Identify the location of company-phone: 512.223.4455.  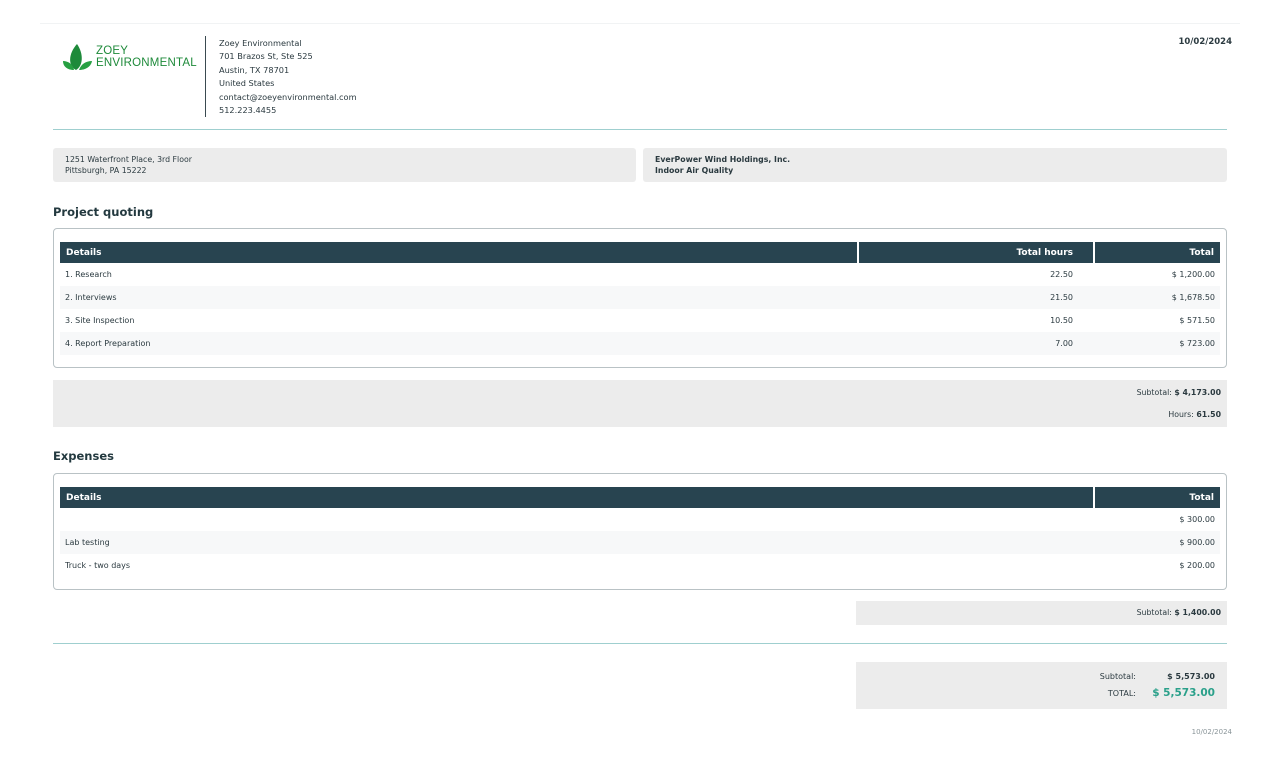
(248, 110).